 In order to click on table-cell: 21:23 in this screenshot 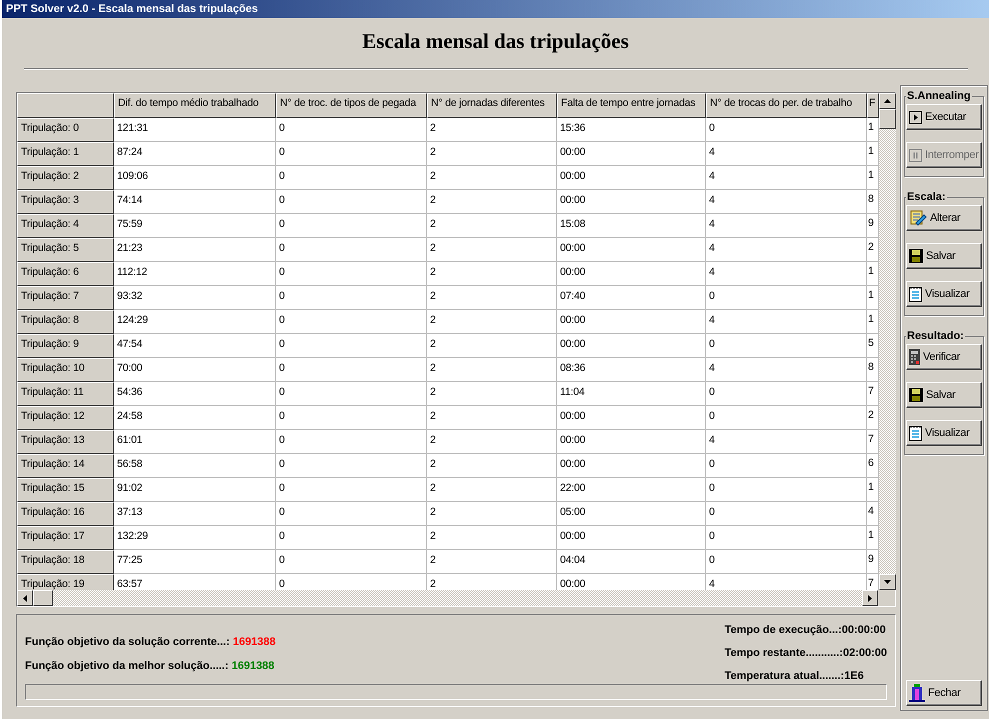, I will do `click(195, 250)`.